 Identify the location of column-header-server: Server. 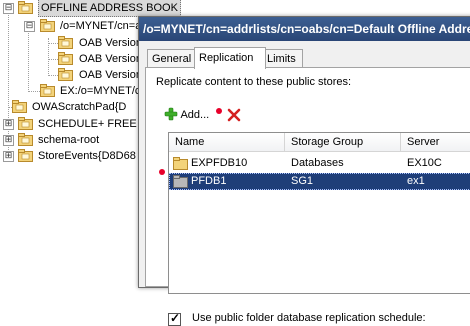
(435, 142).